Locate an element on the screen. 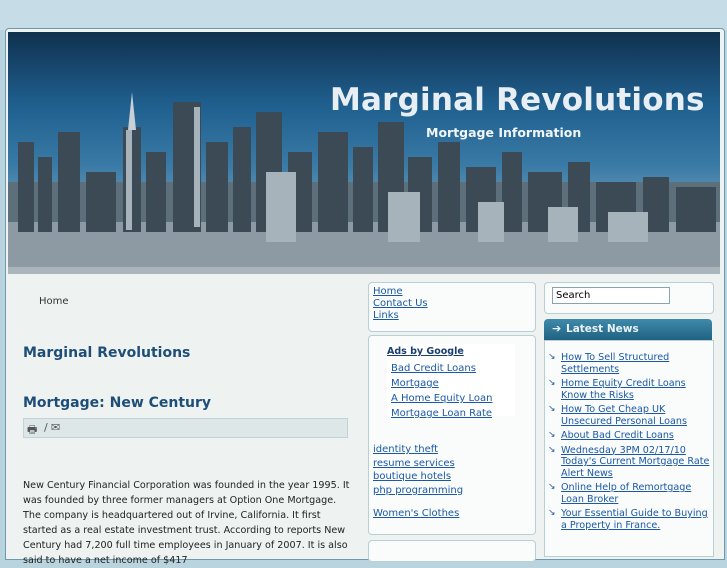 This screenshot has width=727, height=568. news-item: ↘ How To Sell Structured Settlements is located at coordinates (630, 363).